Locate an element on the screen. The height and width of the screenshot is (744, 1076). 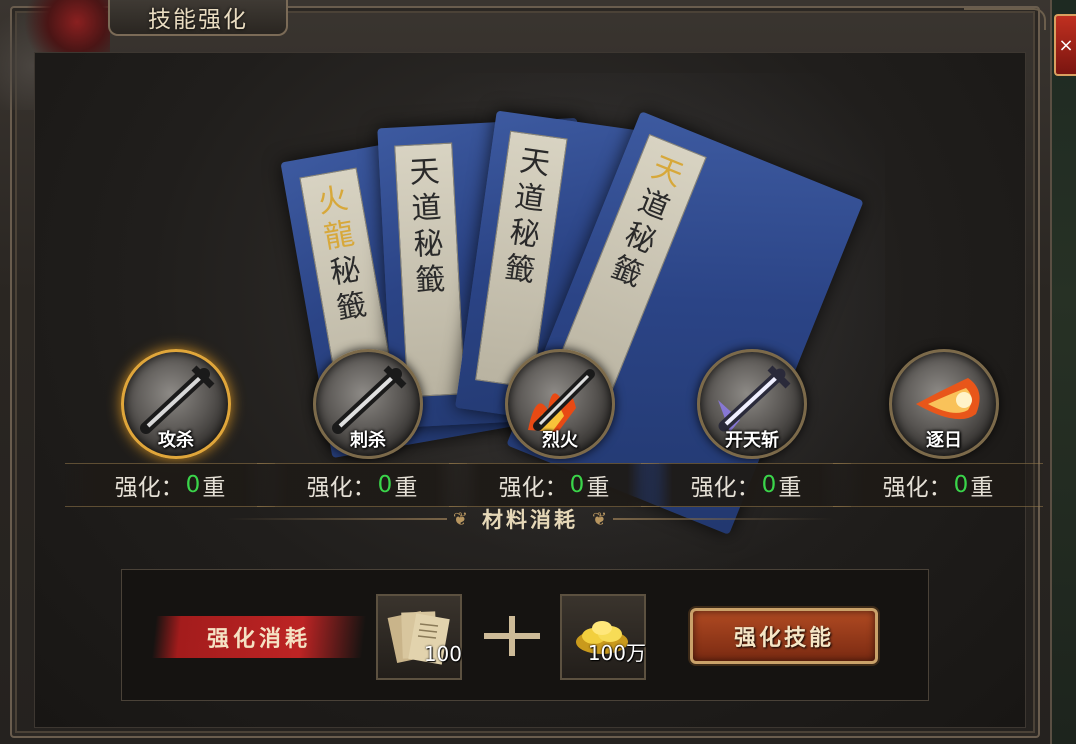
skill-name: 开天斩 is located at coordinates (752, 440).